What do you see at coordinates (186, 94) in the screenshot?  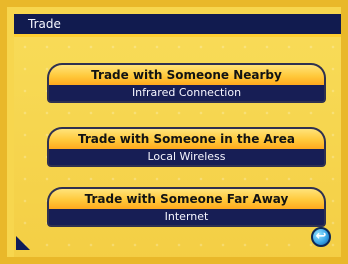 I see `option-subtitle: Infrared Connection` at bounding box center [186, 94].